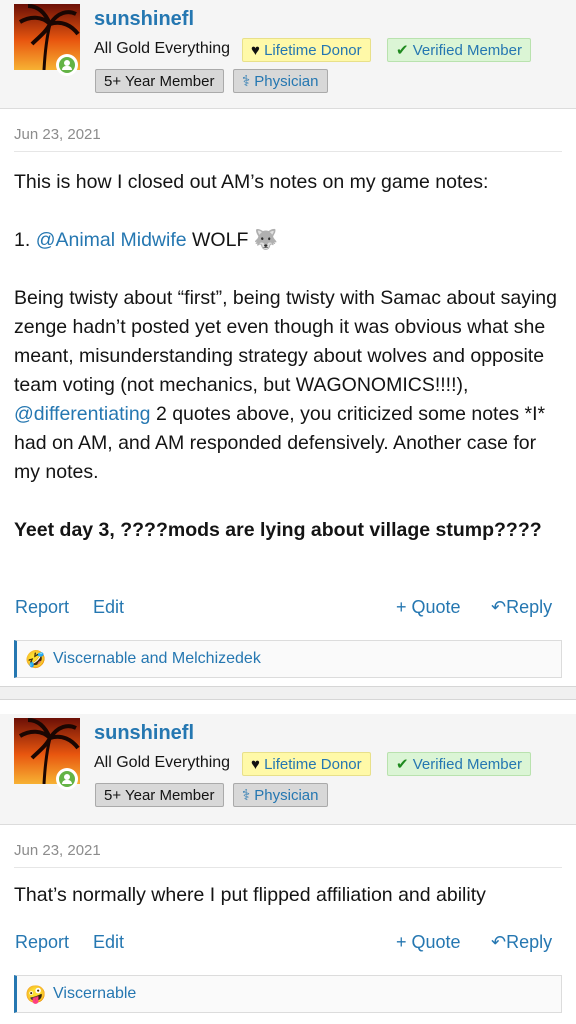  Describe the element at coordinates (157, 659) in the screenshot. I see `reaction-users: Viscernable and Melchizedek` at that location.